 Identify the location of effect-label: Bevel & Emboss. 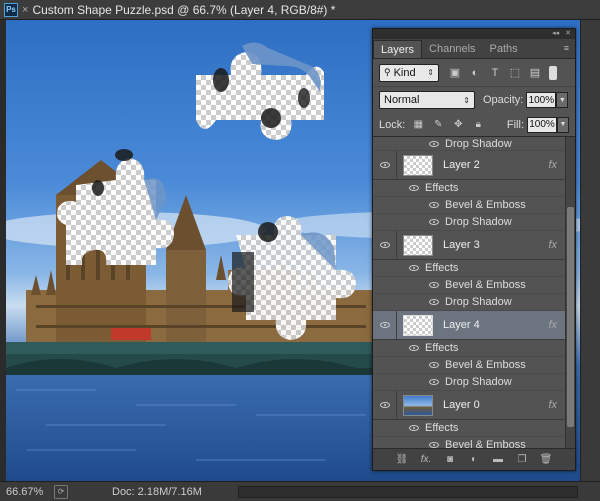
(485, 285).